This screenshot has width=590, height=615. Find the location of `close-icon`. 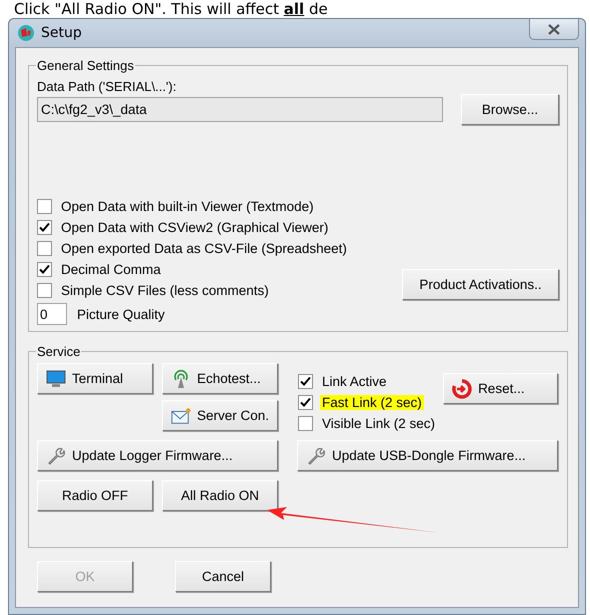

close-icon is located at coordinates (554, 29).